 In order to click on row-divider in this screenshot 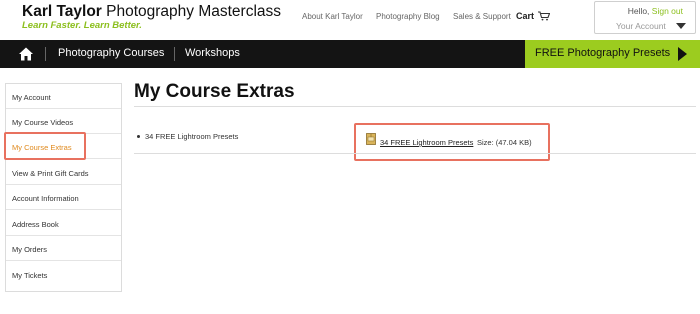, I will do `click(415, 153)`.